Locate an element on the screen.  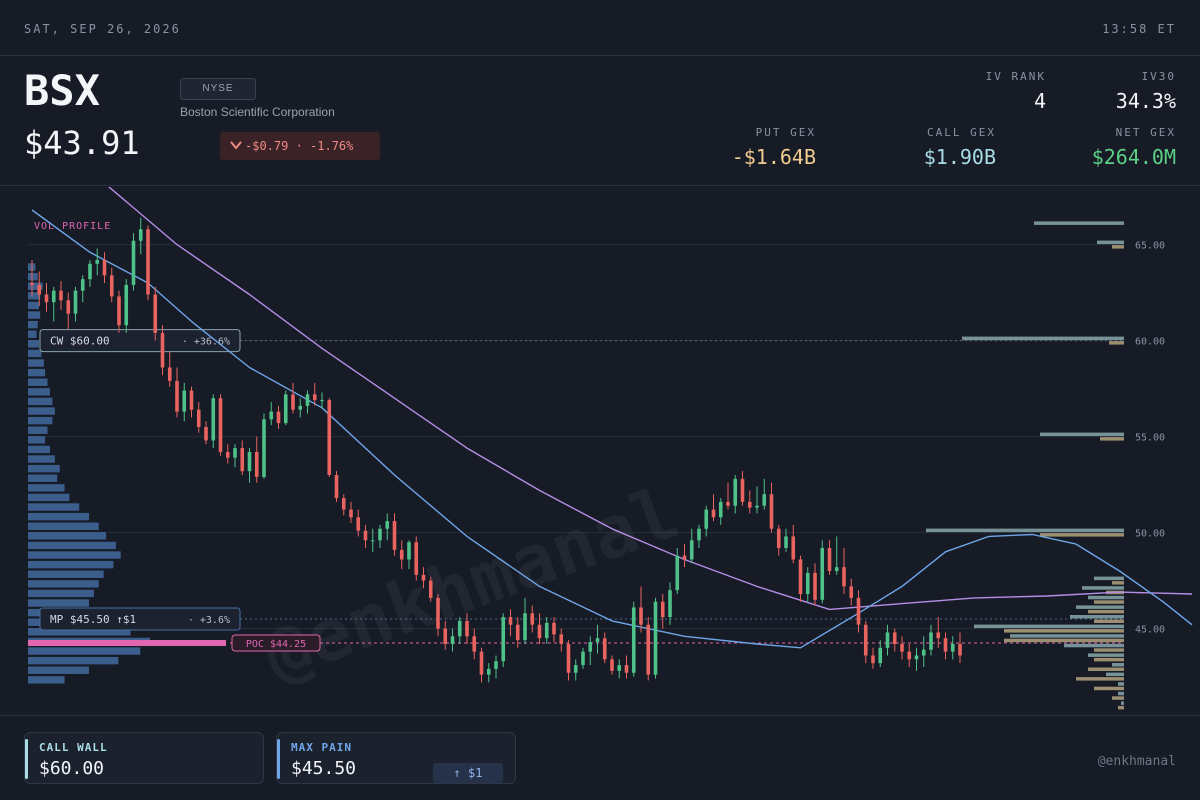
time-label: 13:58 ET is located at coordinates (1139, 29).